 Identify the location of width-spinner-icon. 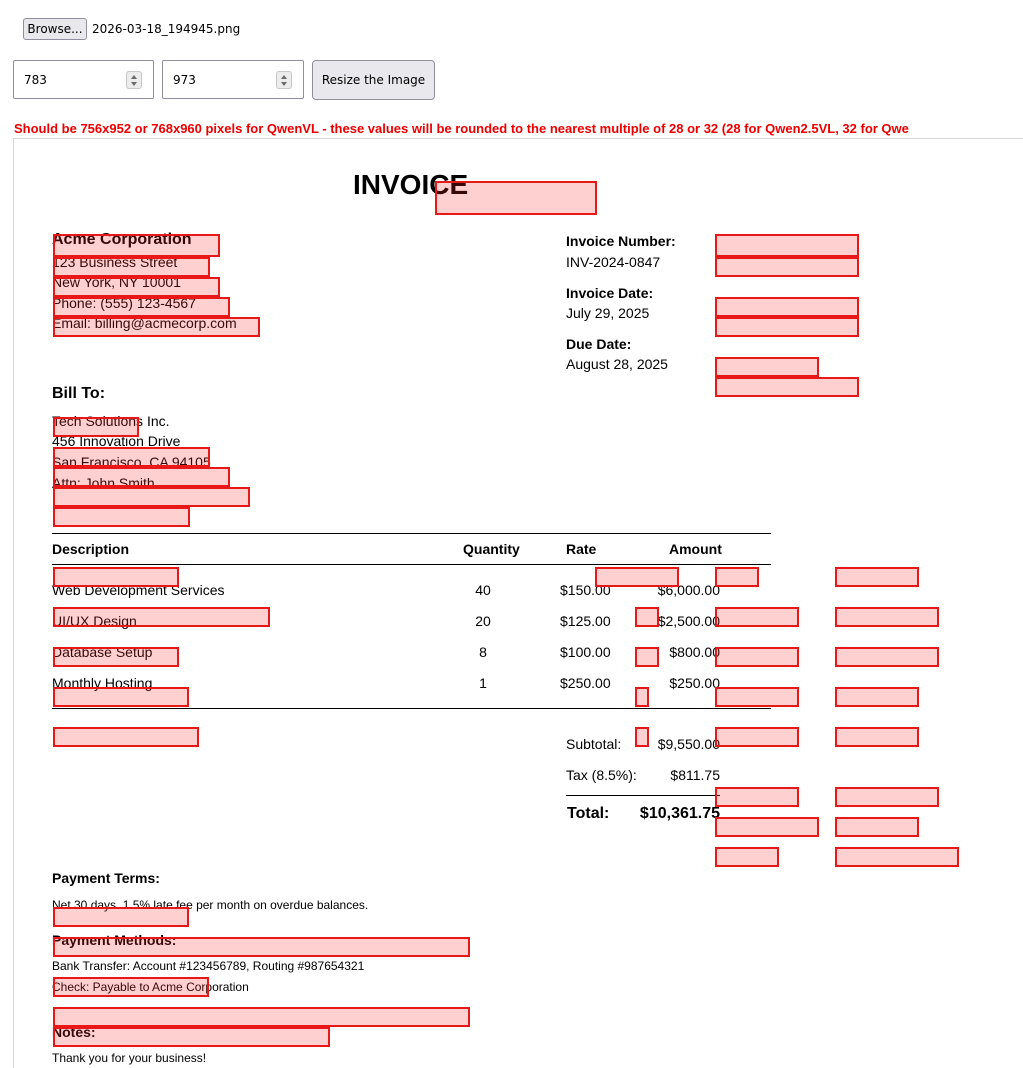
(134, 80).